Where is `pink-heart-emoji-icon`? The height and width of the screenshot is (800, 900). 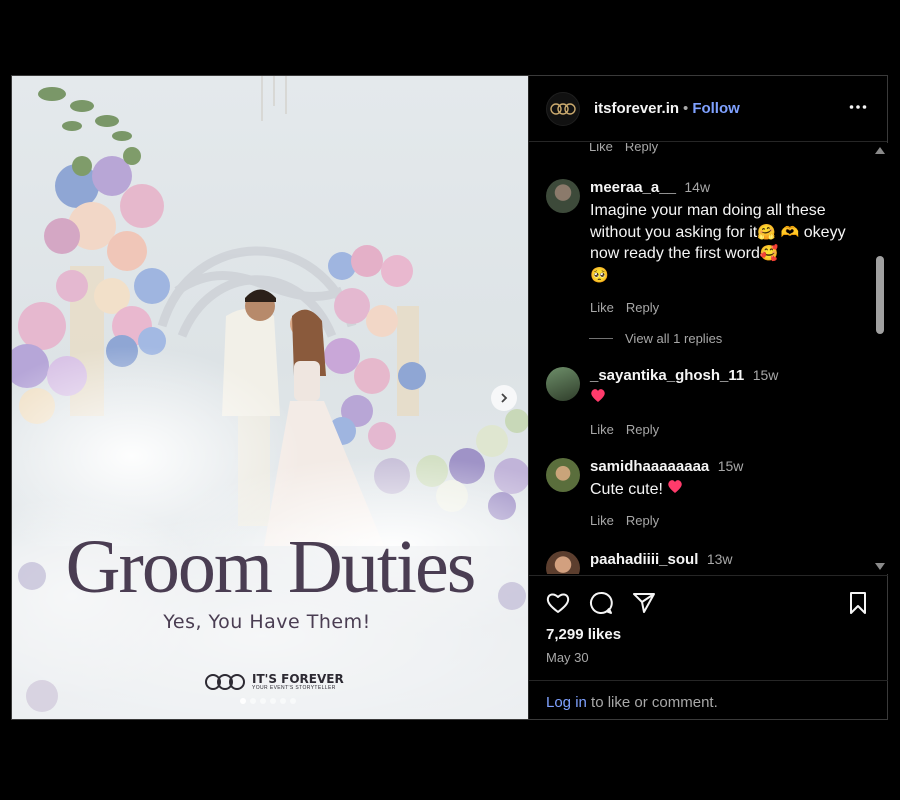 pink-heart-emoji-icon is located at coordinates (675, 486).